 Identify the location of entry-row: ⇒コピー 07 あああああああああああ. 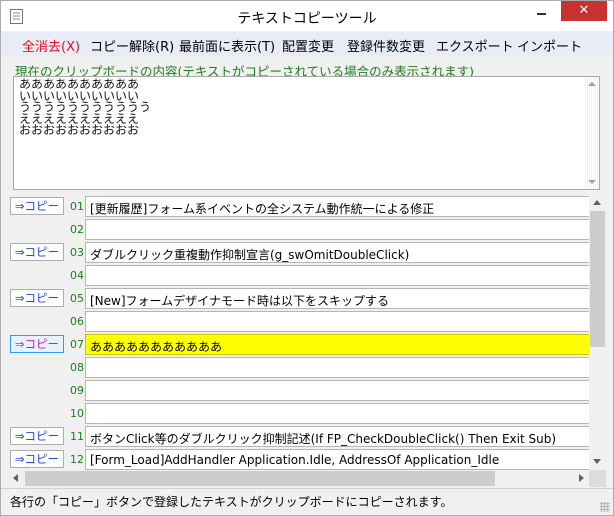
(299, 343).